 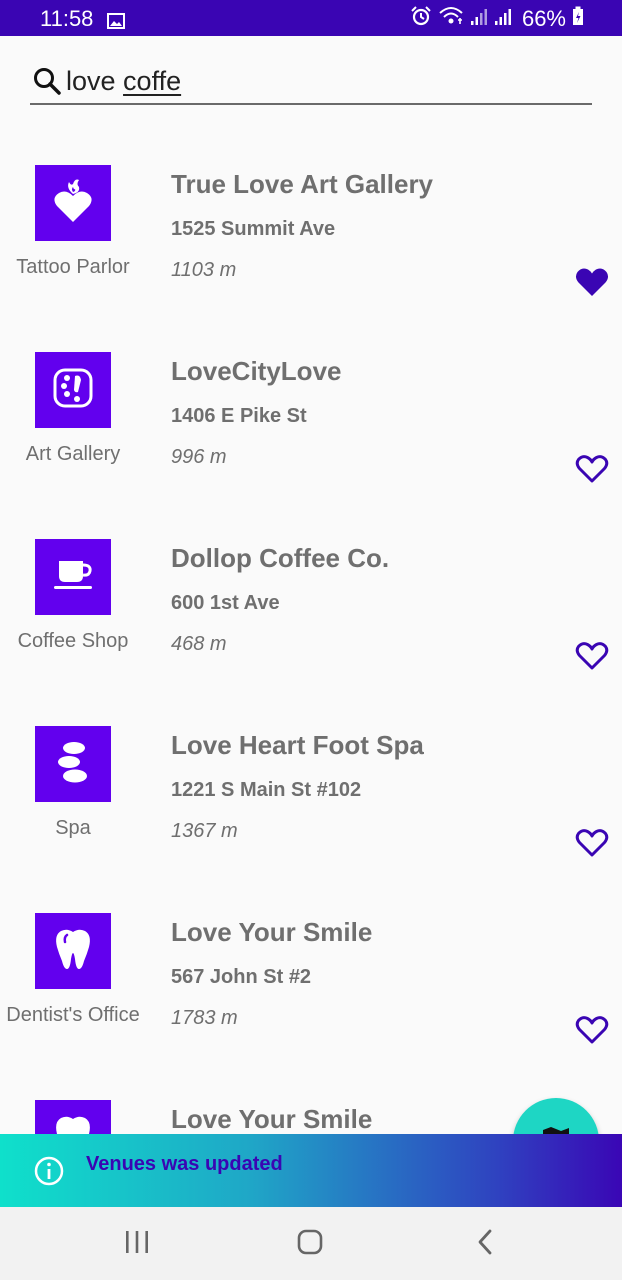 What do you see at coordinates (543, 18) in the screenshot?
I see `battery-percentage: 66%` at bounding box center [543, 18].